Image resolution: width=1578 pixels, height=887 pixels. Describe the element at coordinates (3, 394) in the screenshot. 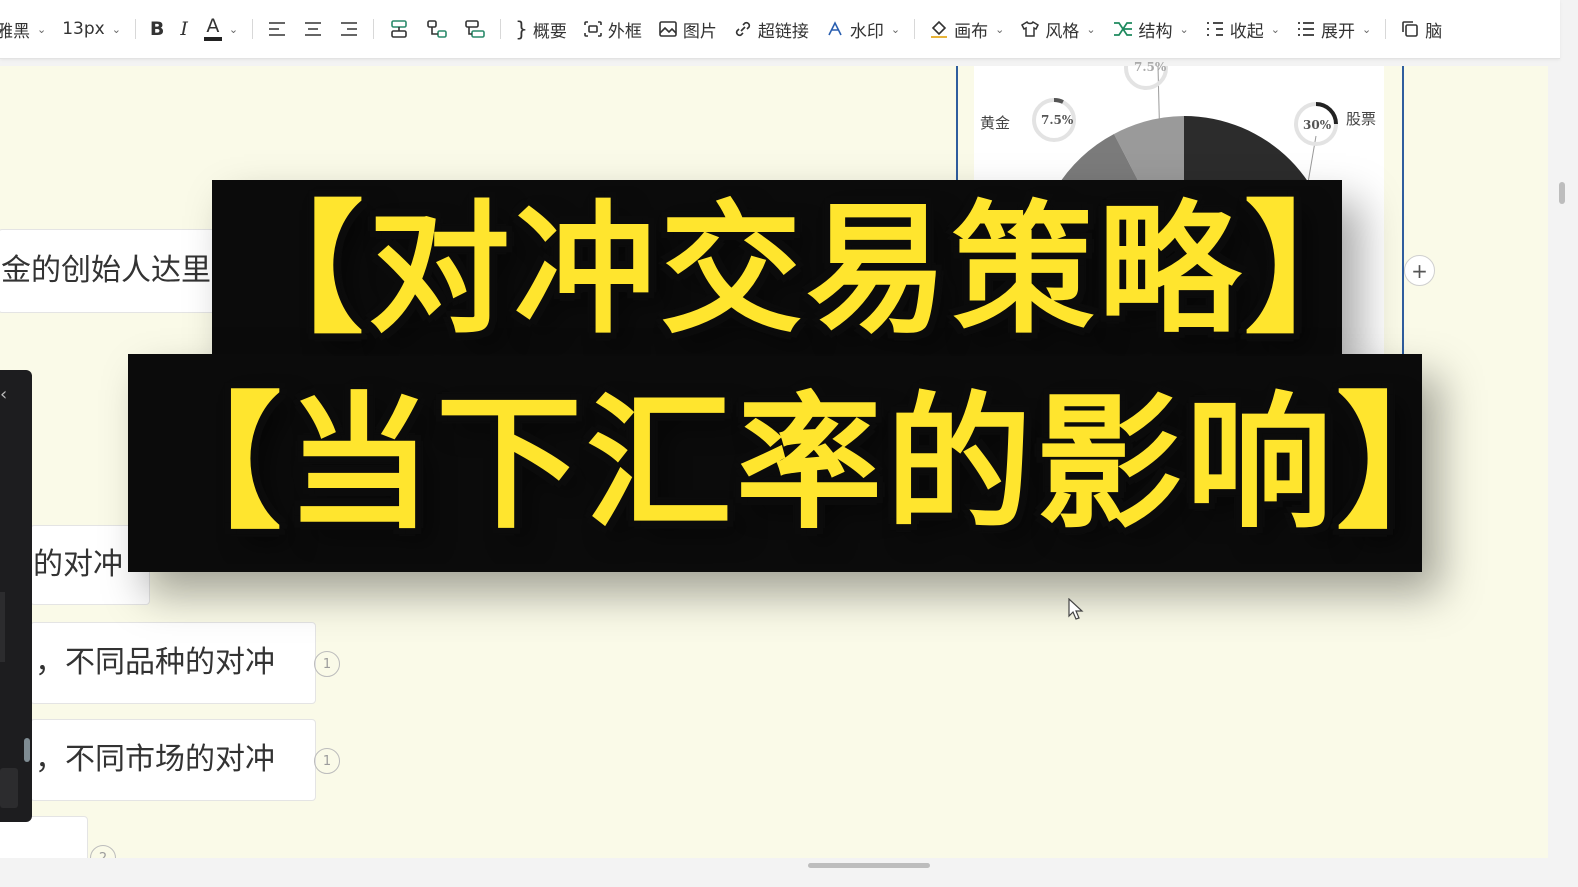

I see `close-icon: ‹` at that location.